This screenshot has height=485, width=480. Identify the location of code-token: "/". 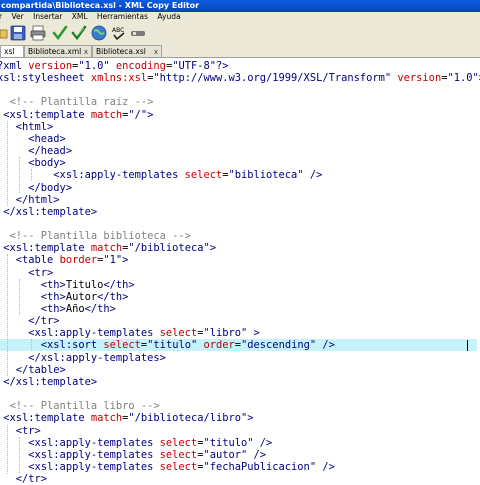
(138, 115).